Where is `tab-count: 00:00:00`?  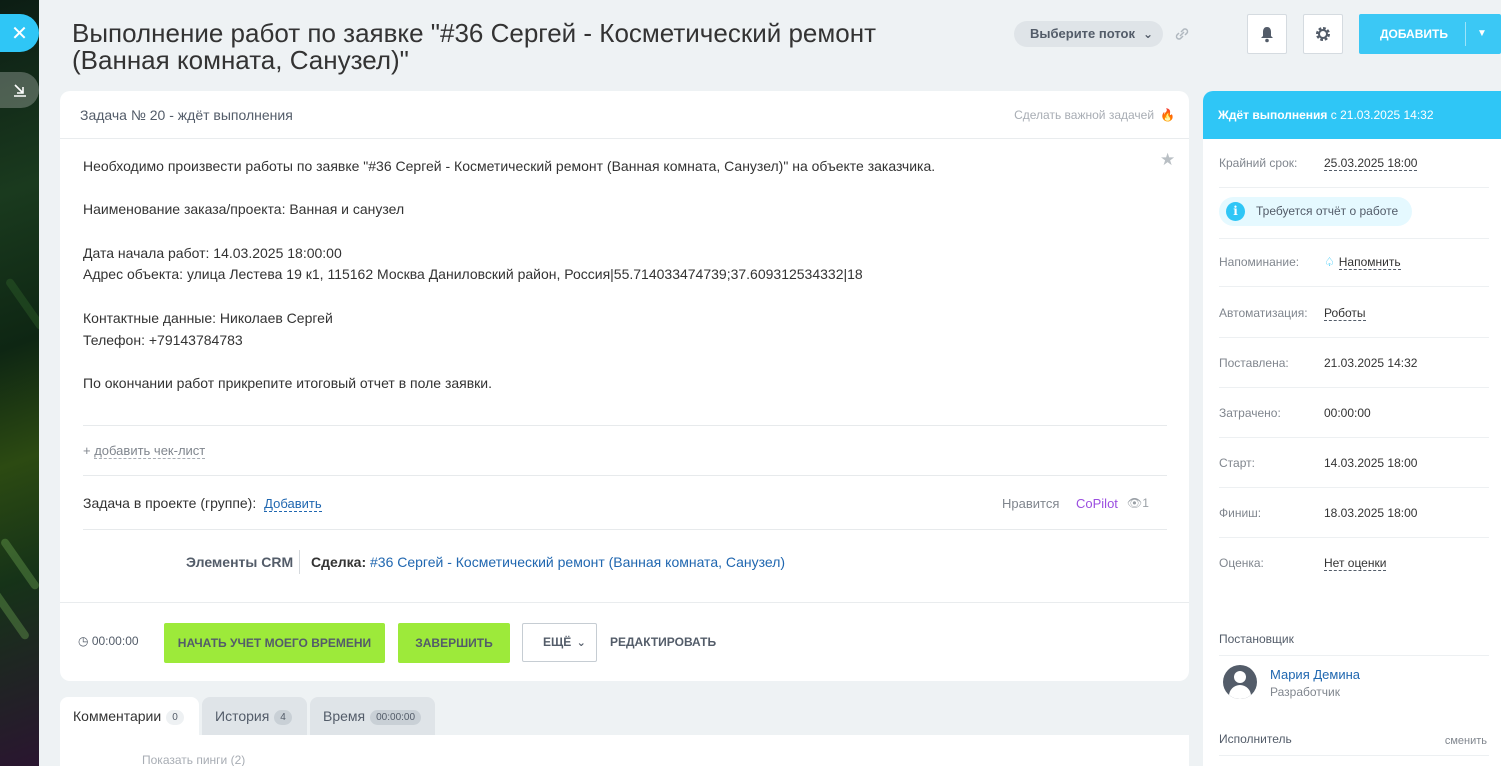
tab-count: 00:00:00 is located at coordinates (396, 717).